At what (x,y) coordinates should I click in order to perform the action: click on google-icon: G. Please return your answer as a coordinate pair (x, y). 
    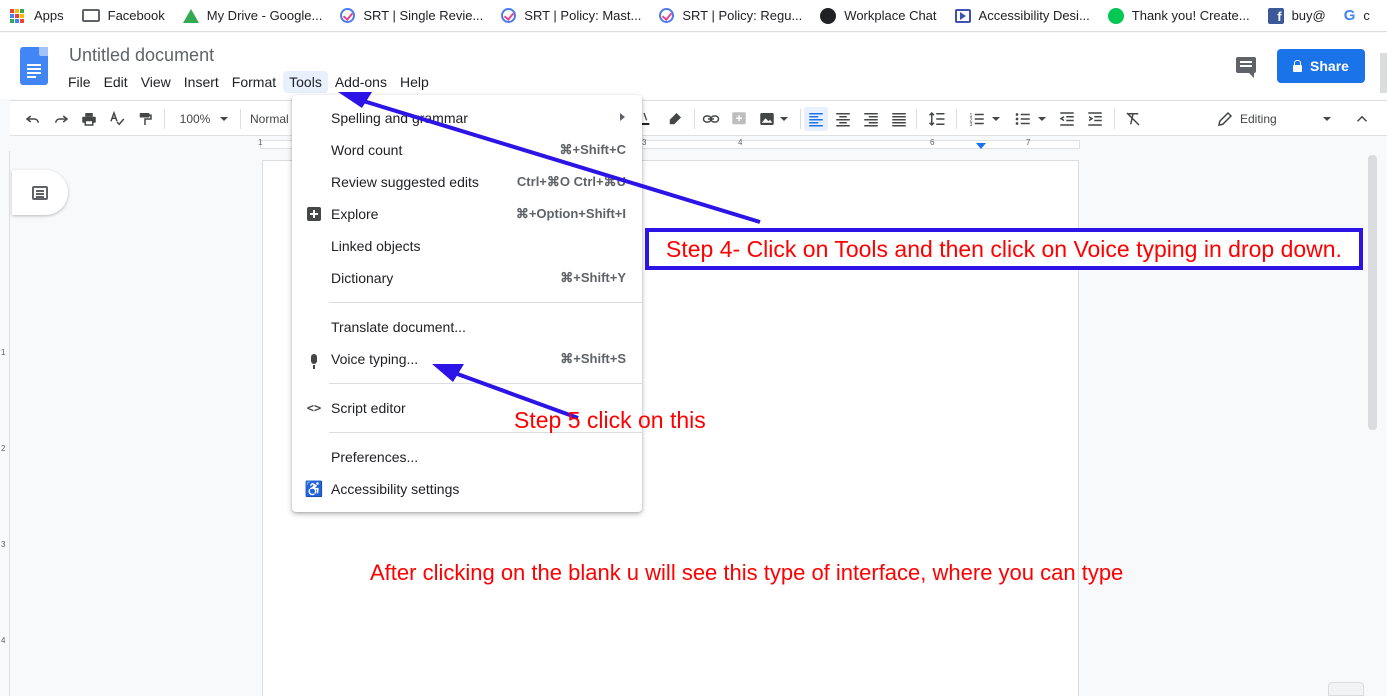
    Looking at the image, I should click on (1349, 15).